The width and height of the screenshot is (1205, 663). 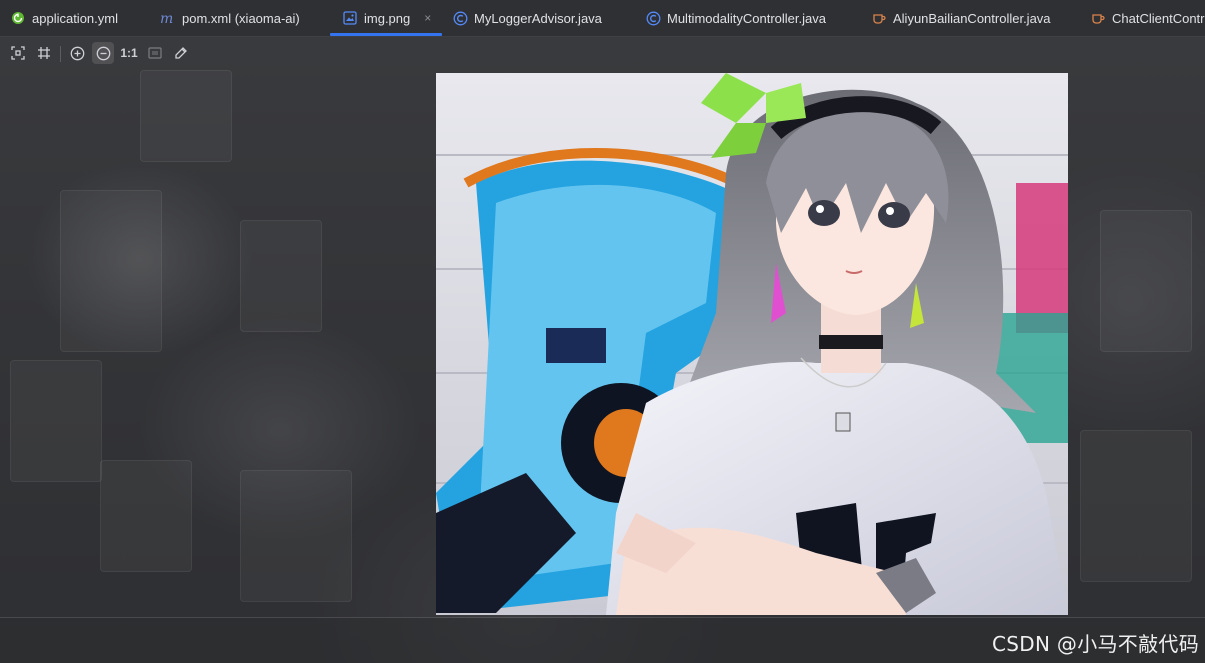 I want to click on actual-size-button: 1:1, so click(x=129, y=53).